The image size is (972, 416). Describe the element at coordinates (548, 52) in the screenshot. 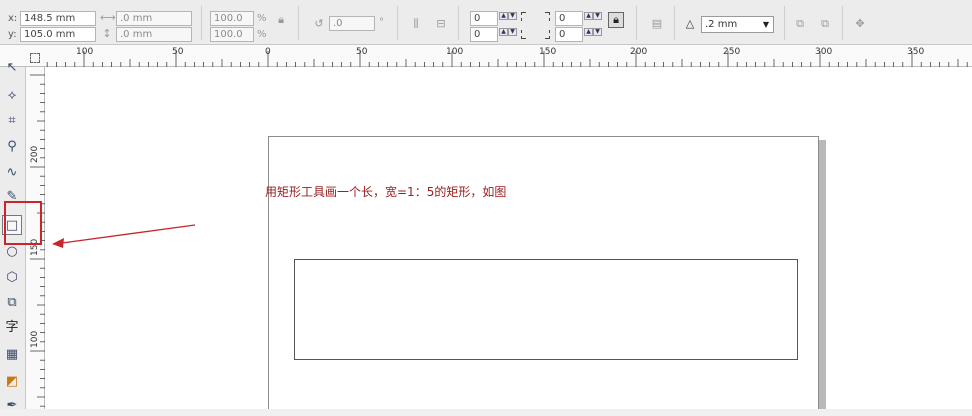

I see `ruler-label: 150` at that location.